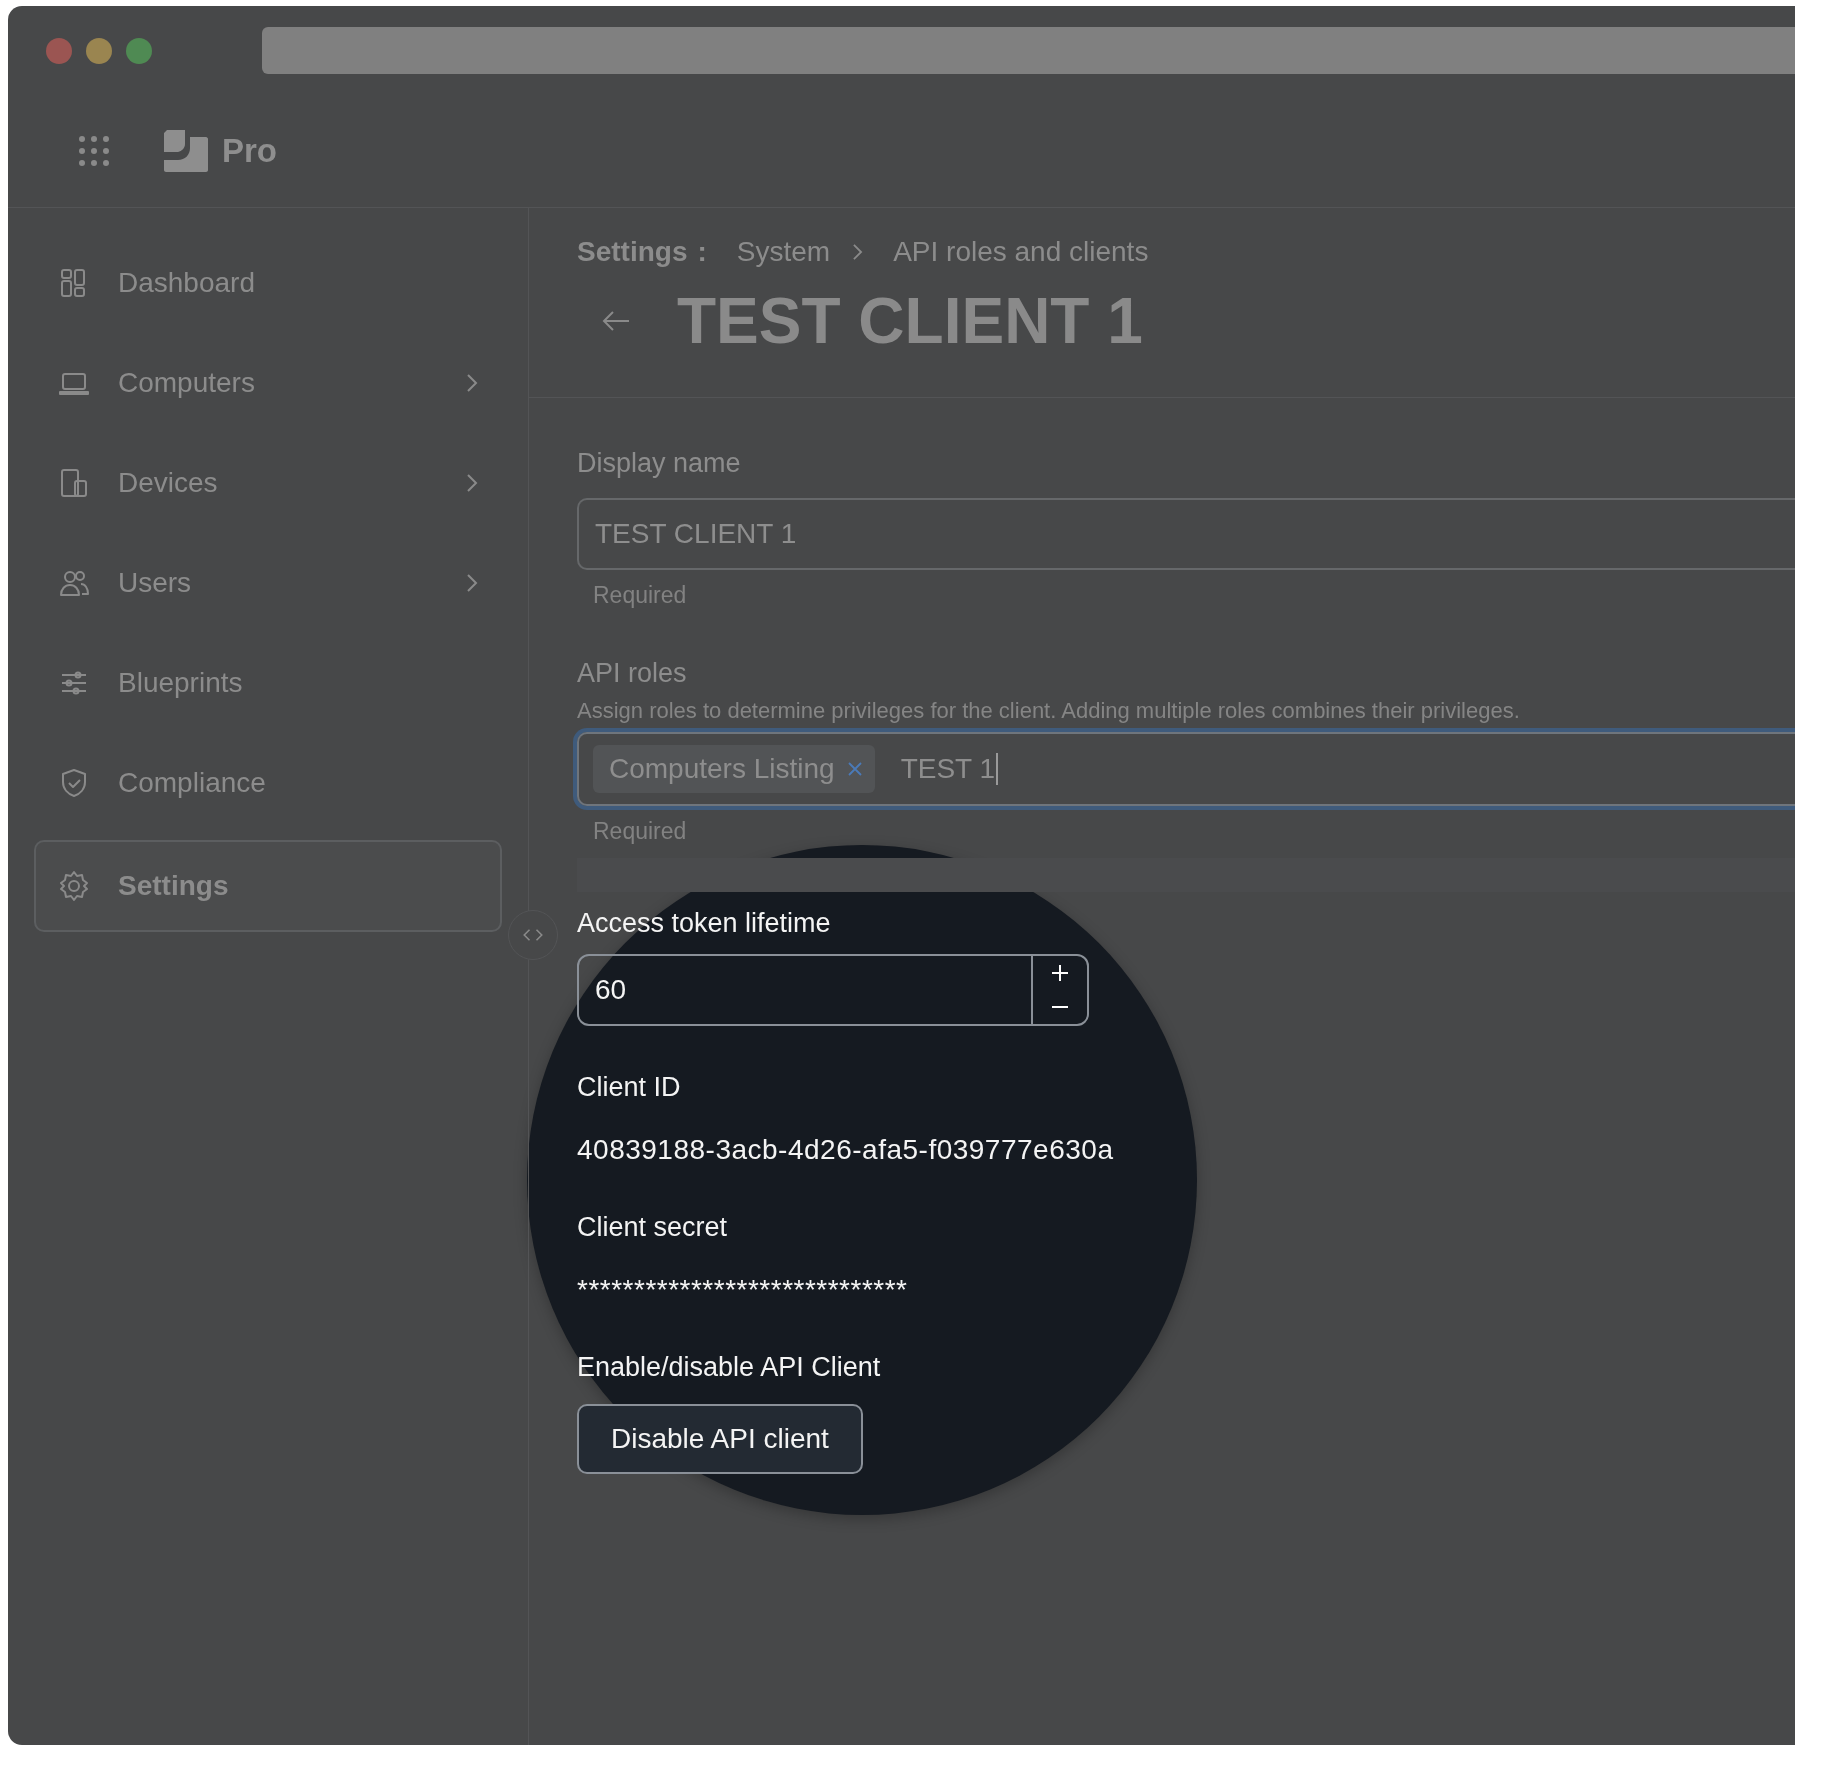 Image resolution: width=1836 pixels, height=1765 pixels. I want to click on field-label: API roles, so click(632, 674).